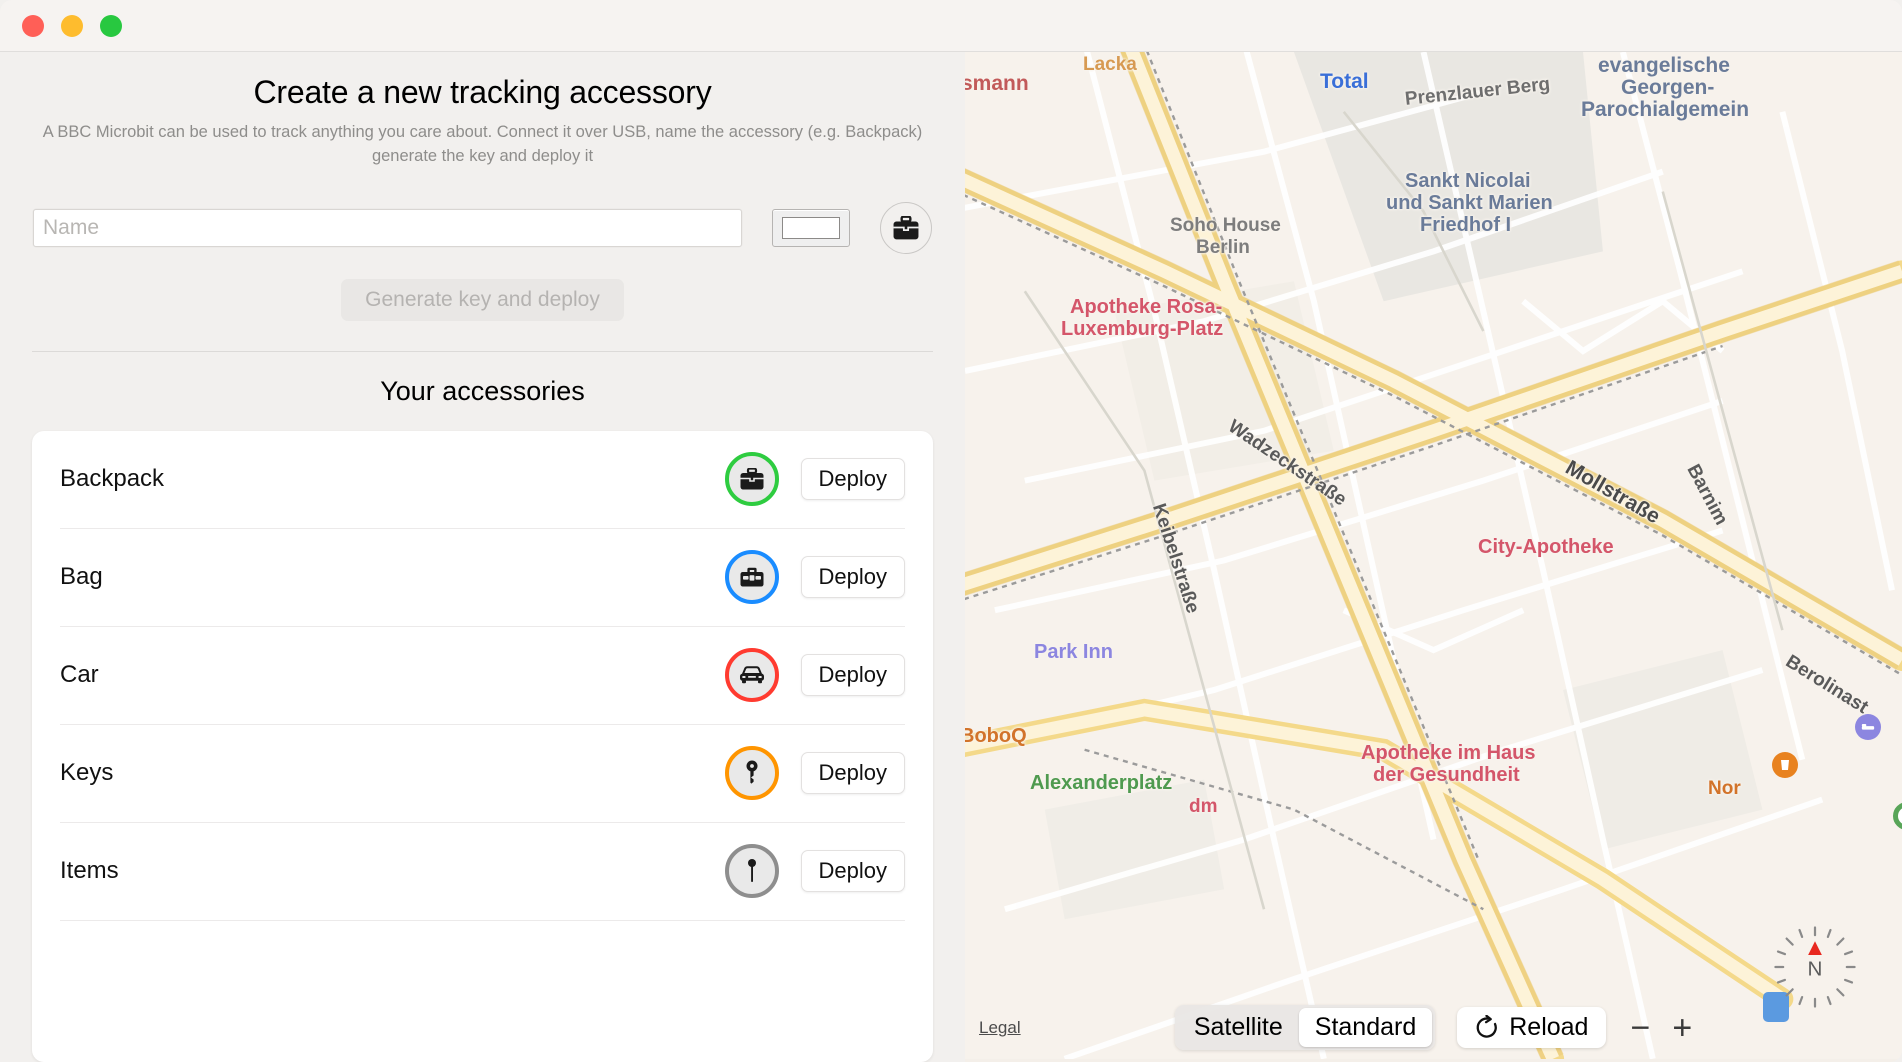  I want to click on generate-row: Generate key and deploy, so click(482, 299).